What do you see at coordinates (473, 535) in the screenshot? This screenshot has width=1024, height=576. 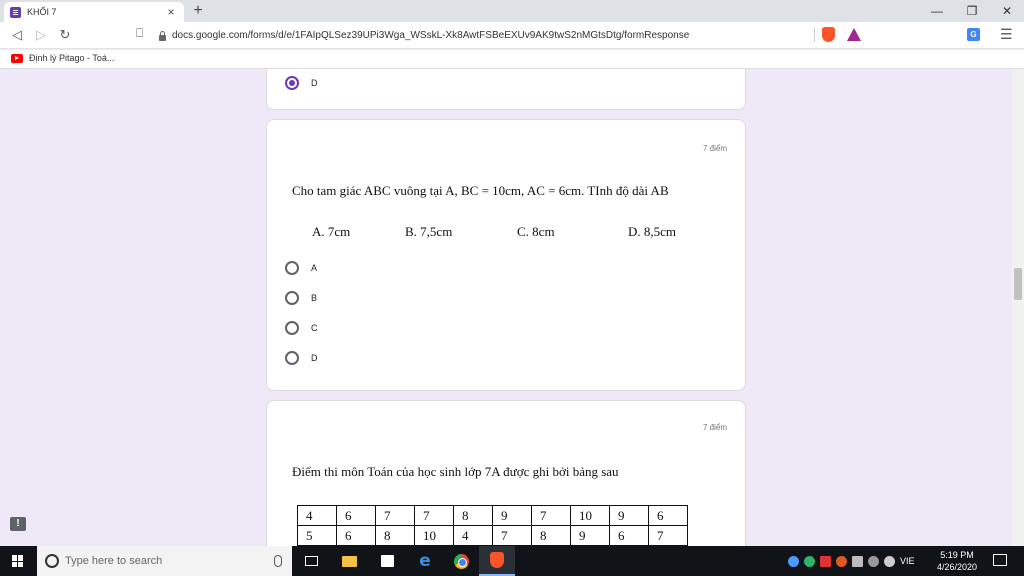 I see `table-cell: 4` at bounding box center [473, 535].